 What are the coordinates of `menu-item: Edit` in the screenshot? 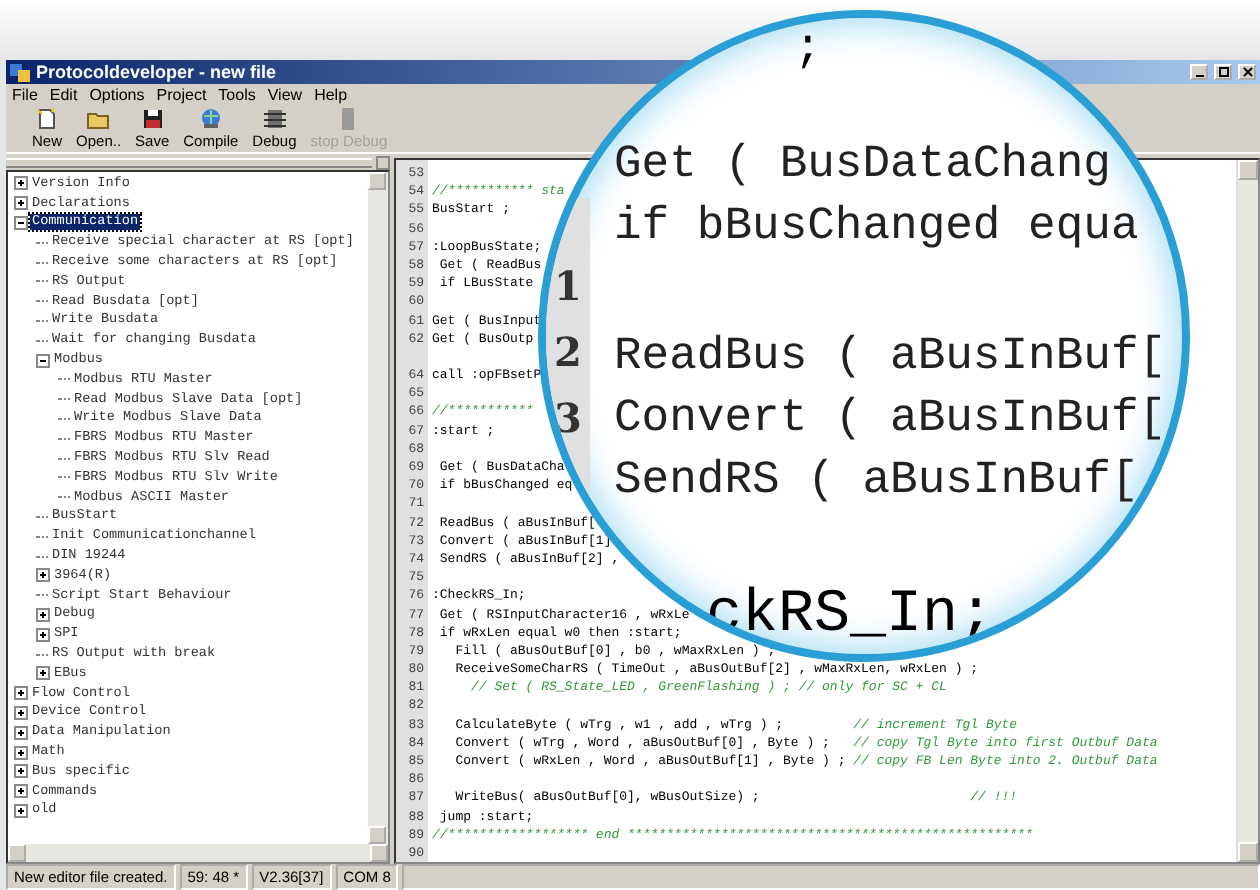 It's located at (63, 95).